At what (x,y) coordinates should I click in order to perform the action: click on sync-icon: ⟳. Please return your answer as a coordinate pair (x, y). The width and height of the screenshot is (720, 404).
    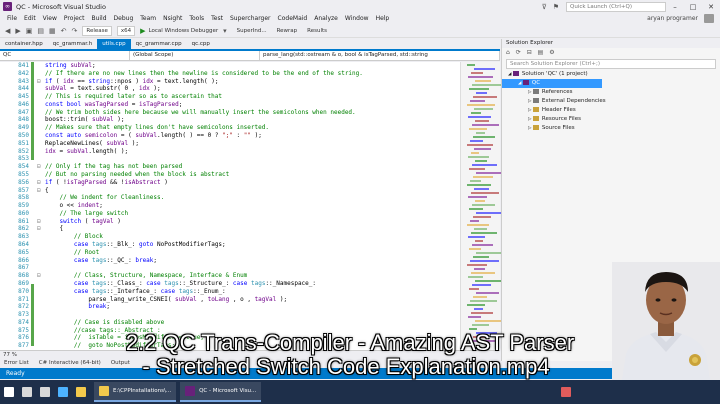
    Looking at the image, I should click on (518, 52).